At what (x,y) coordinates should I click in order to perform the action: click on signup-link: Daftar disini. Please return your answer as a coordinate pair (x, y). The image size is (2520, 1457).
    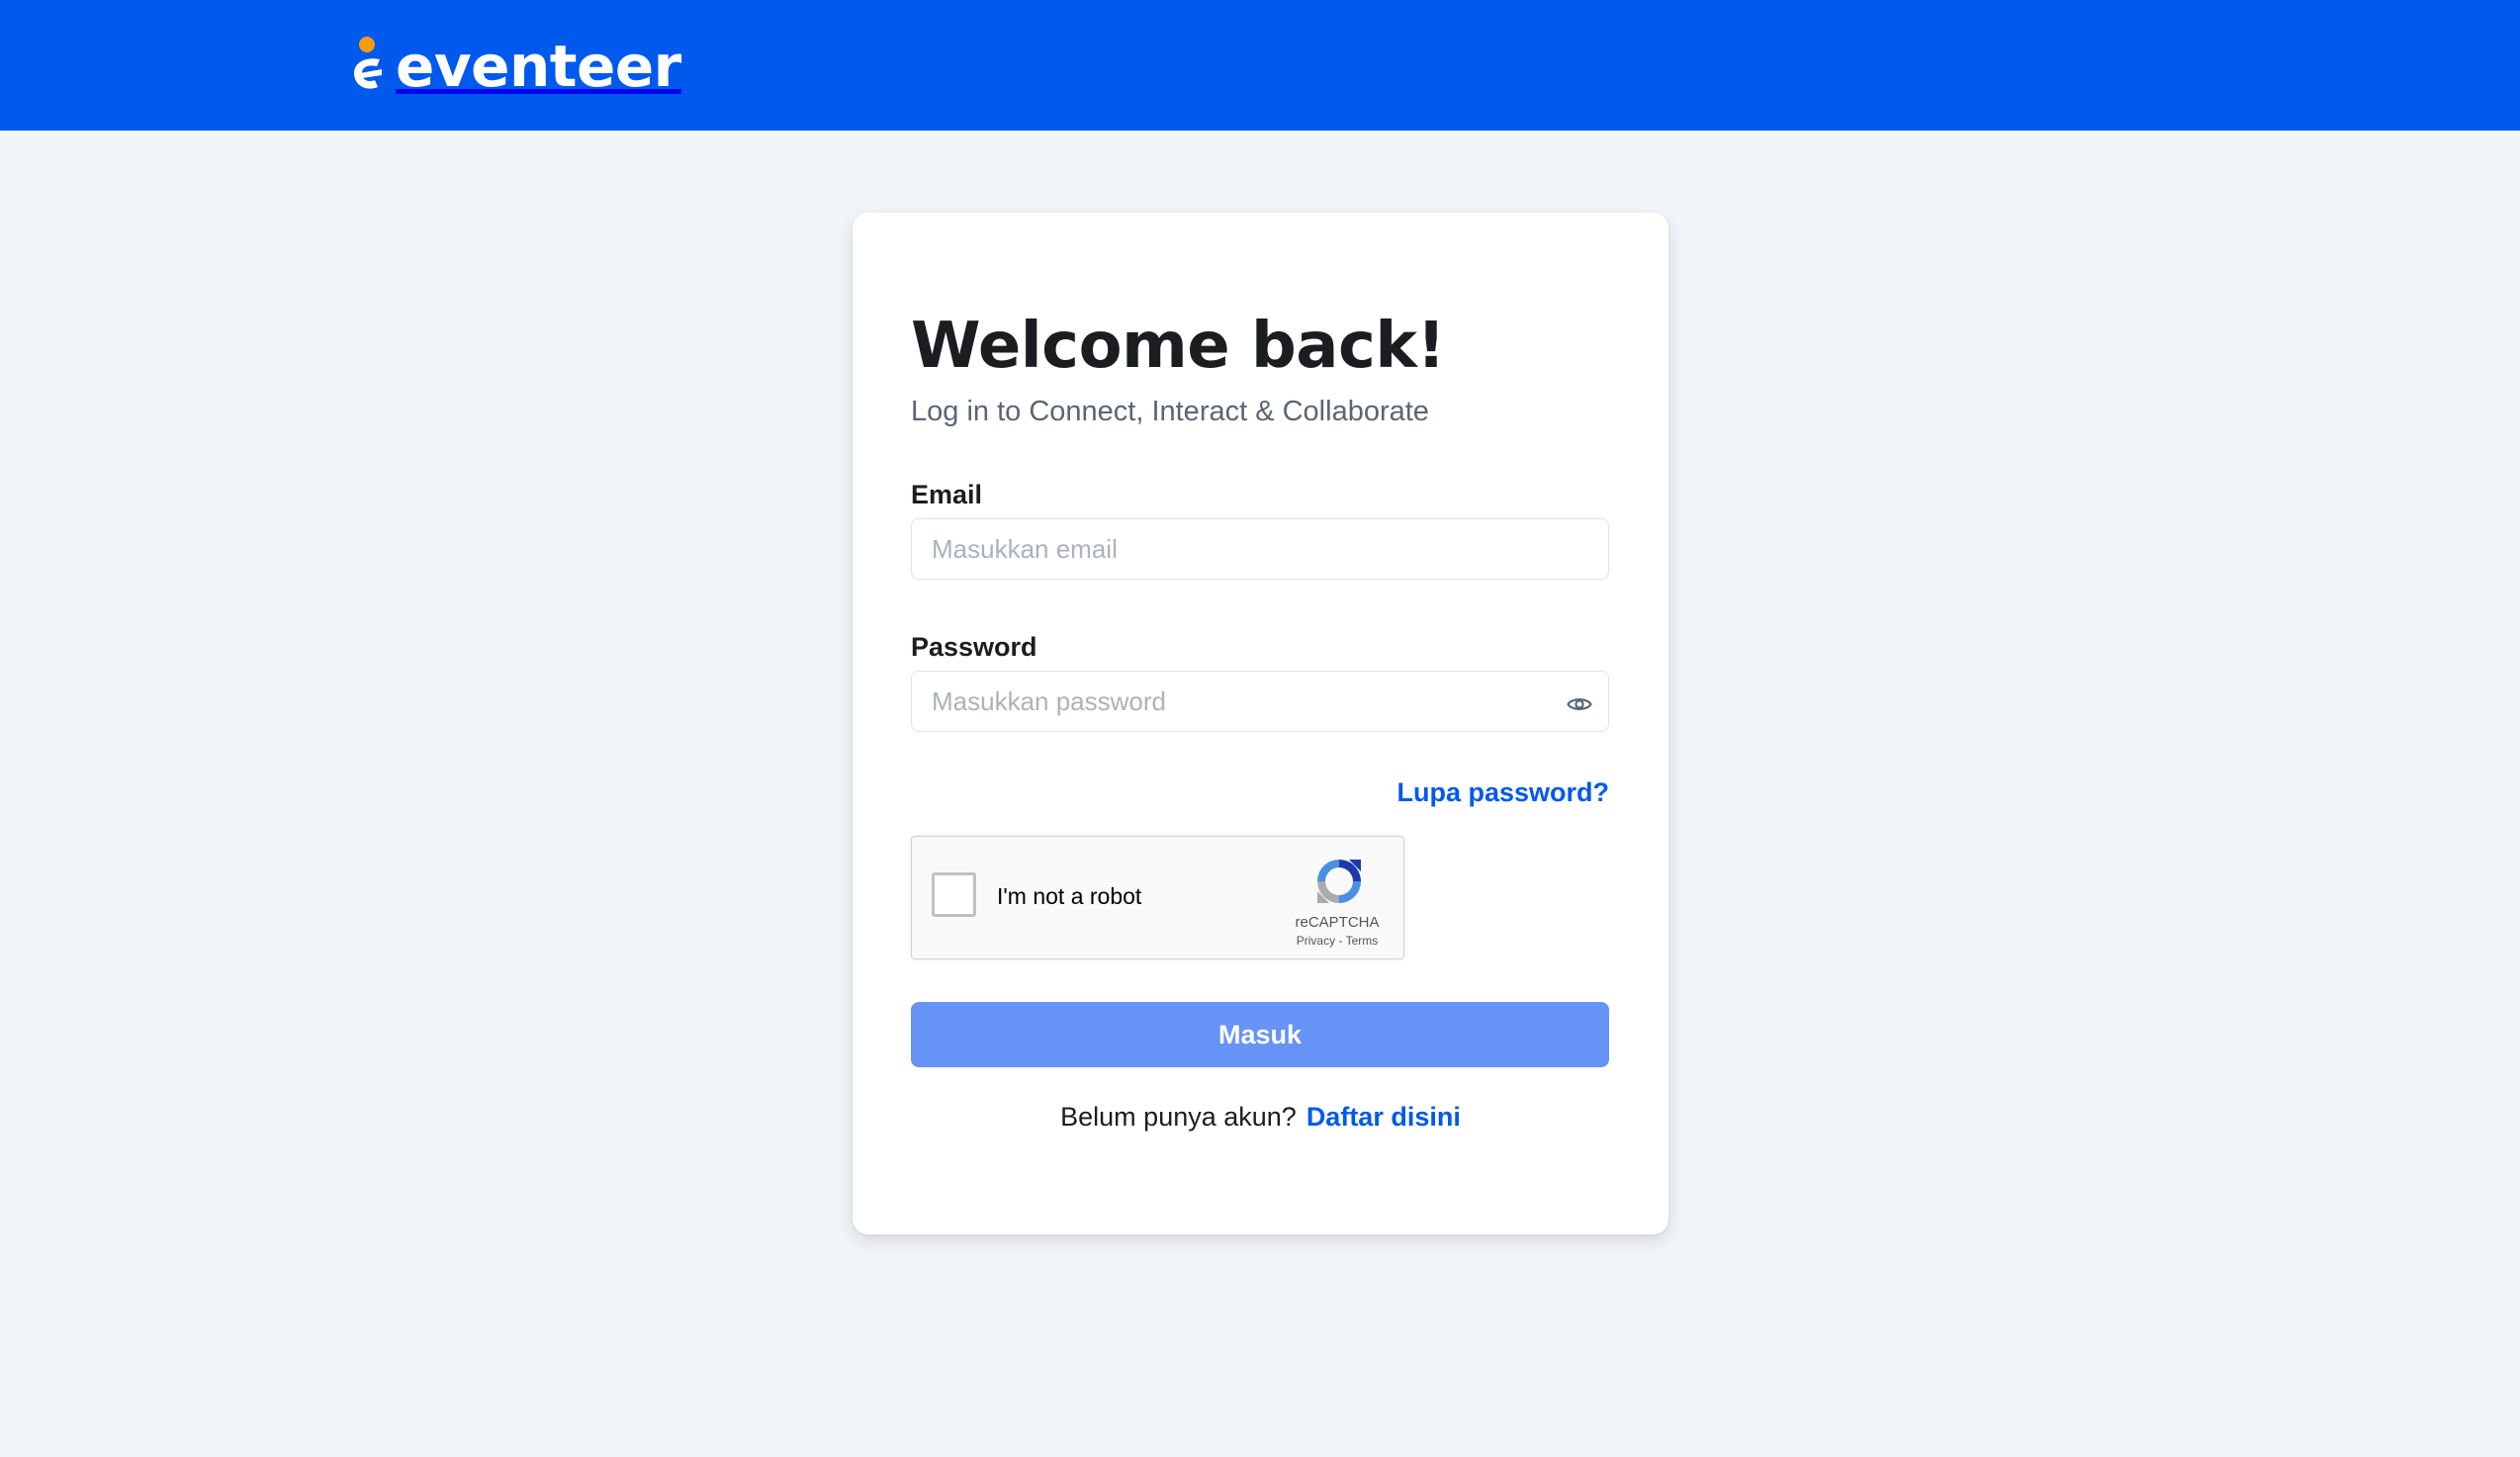
    Looking at the image, I should click on (1383, 1117).